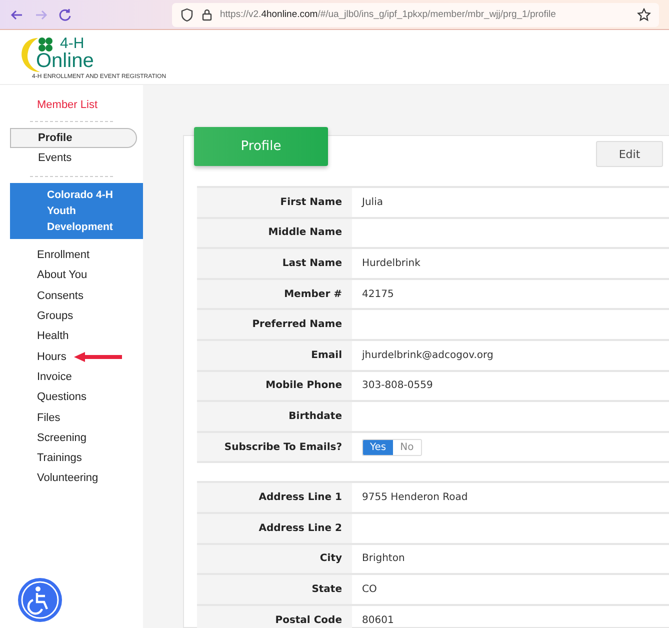 This screenshot has width=669, height=628. I want to click on sidebar-item: Volunteering, so click(67, 478).